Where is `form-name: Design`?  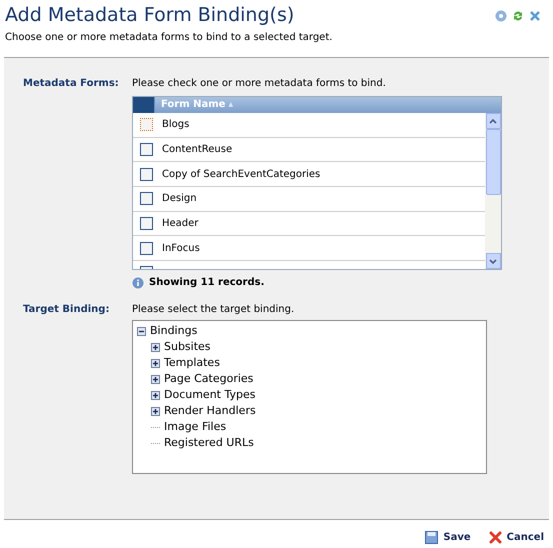 form-name: Design is located at coordinates (179, 199).